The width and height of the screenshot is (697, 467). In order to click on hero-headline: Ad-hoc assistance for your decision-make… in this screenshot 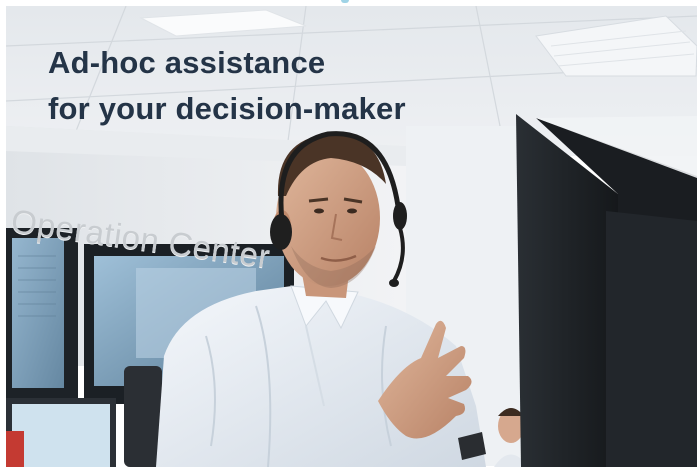, I will do `click(227, 86)`.